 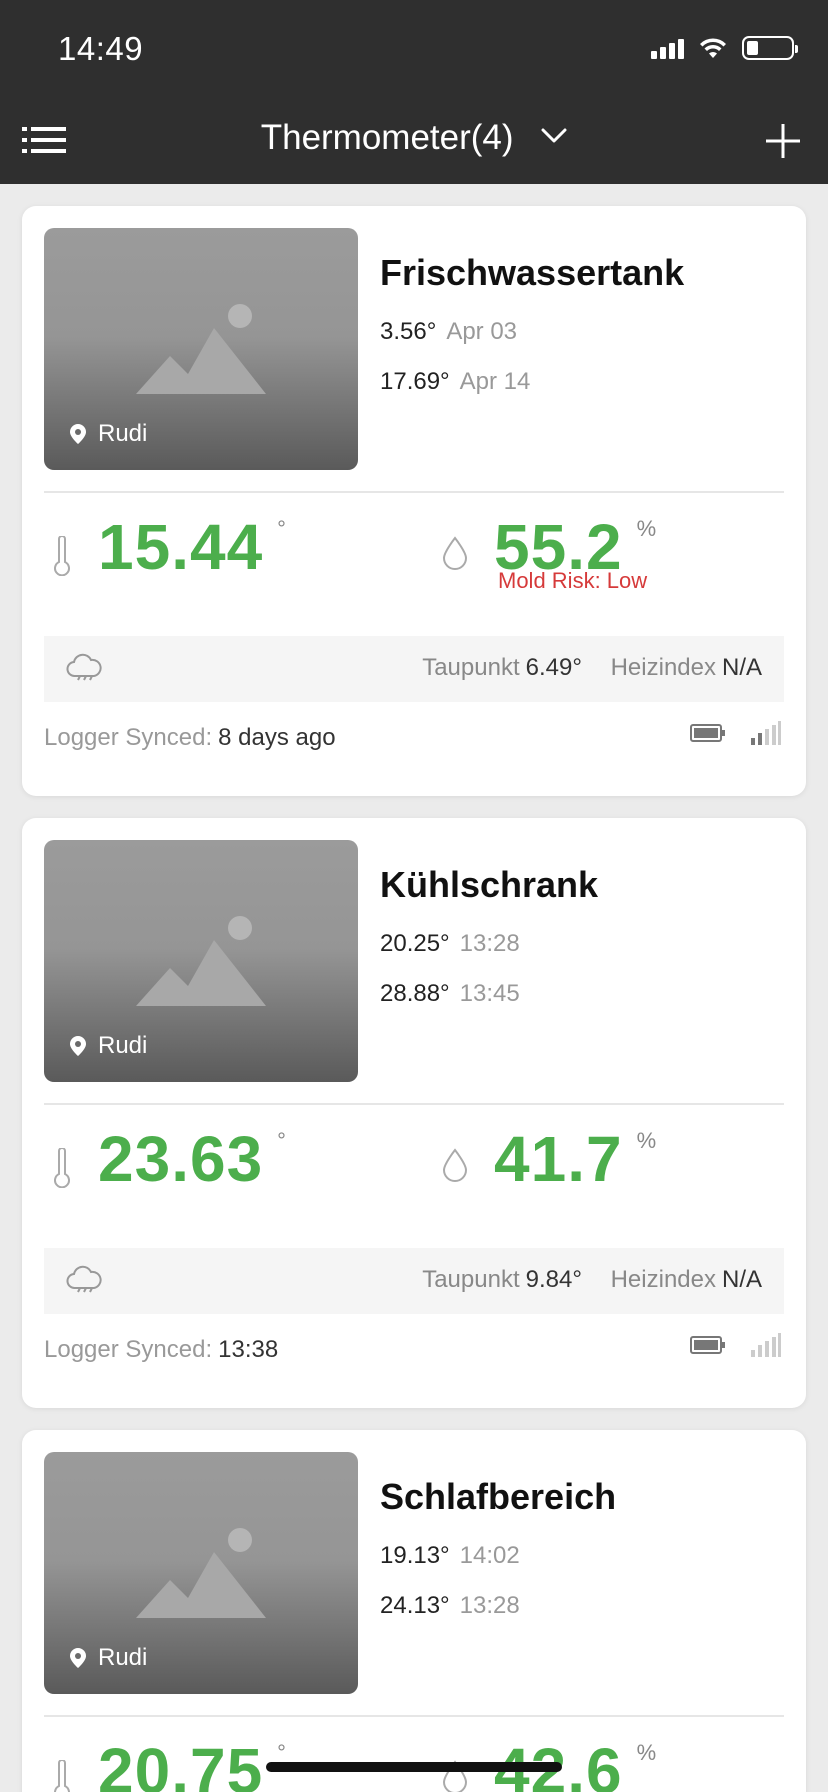 I want to click on temperature-reading: 20.75 °, so click(x=169, y=1761).